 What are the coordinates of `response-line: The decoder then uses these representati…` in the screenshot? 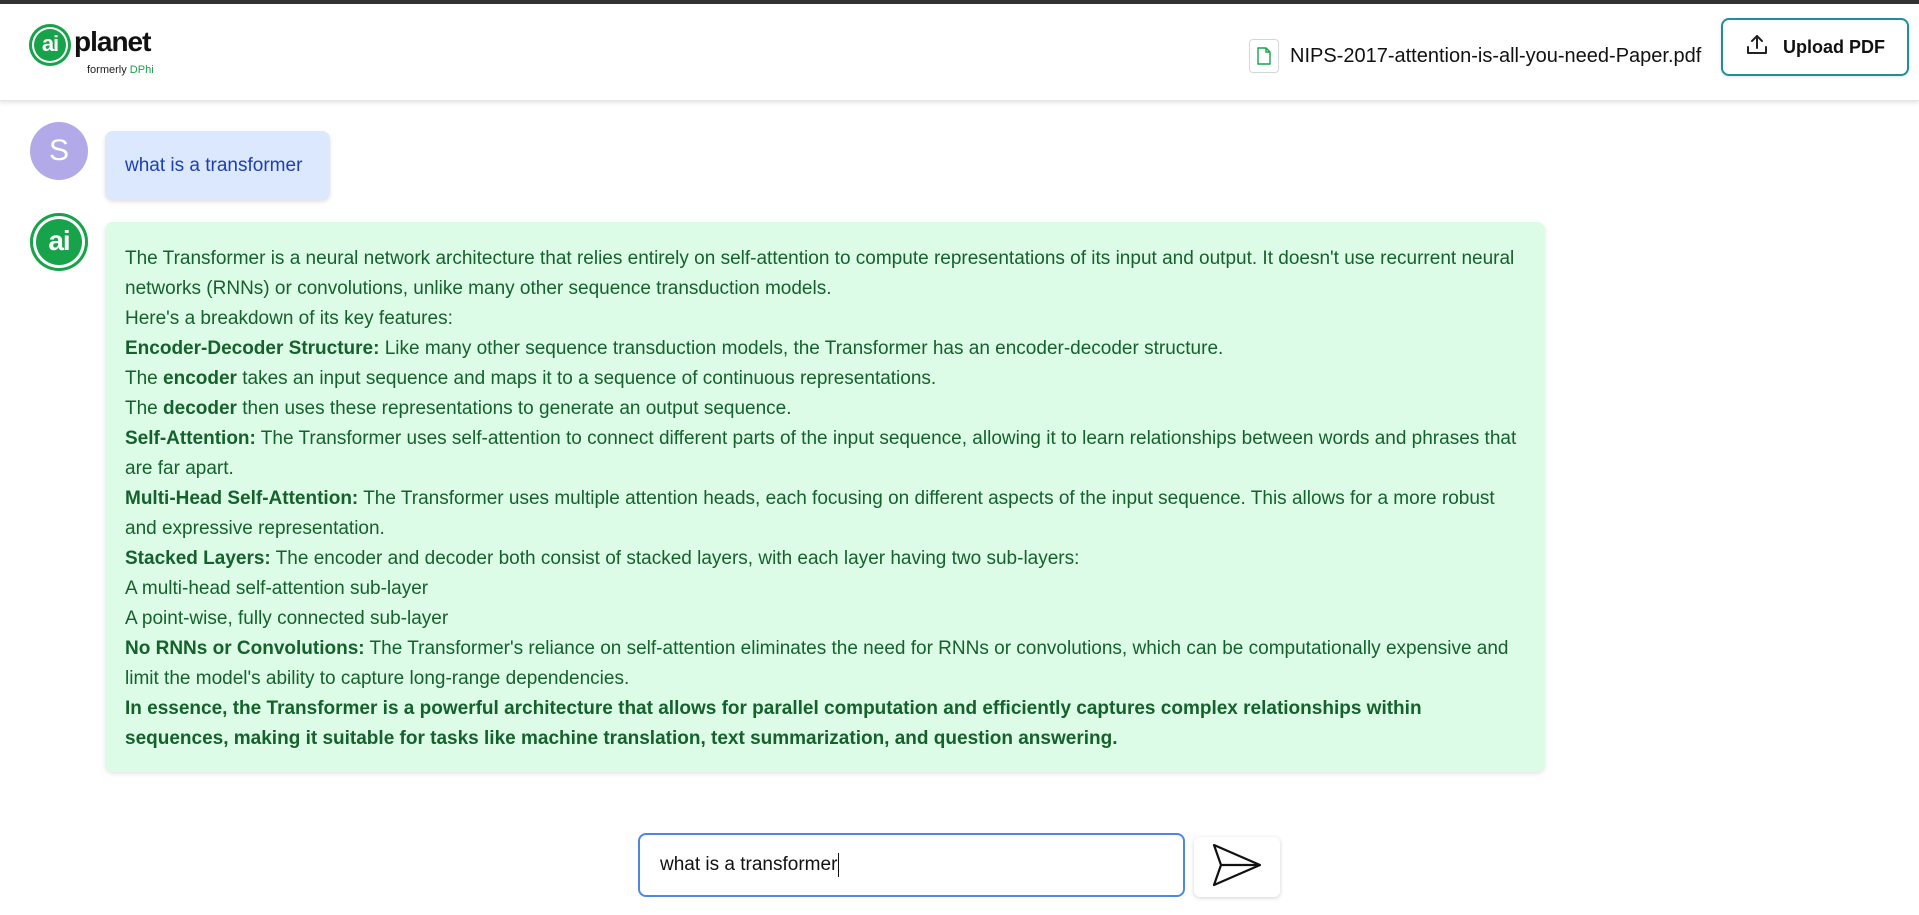 It's located at (458, 408).